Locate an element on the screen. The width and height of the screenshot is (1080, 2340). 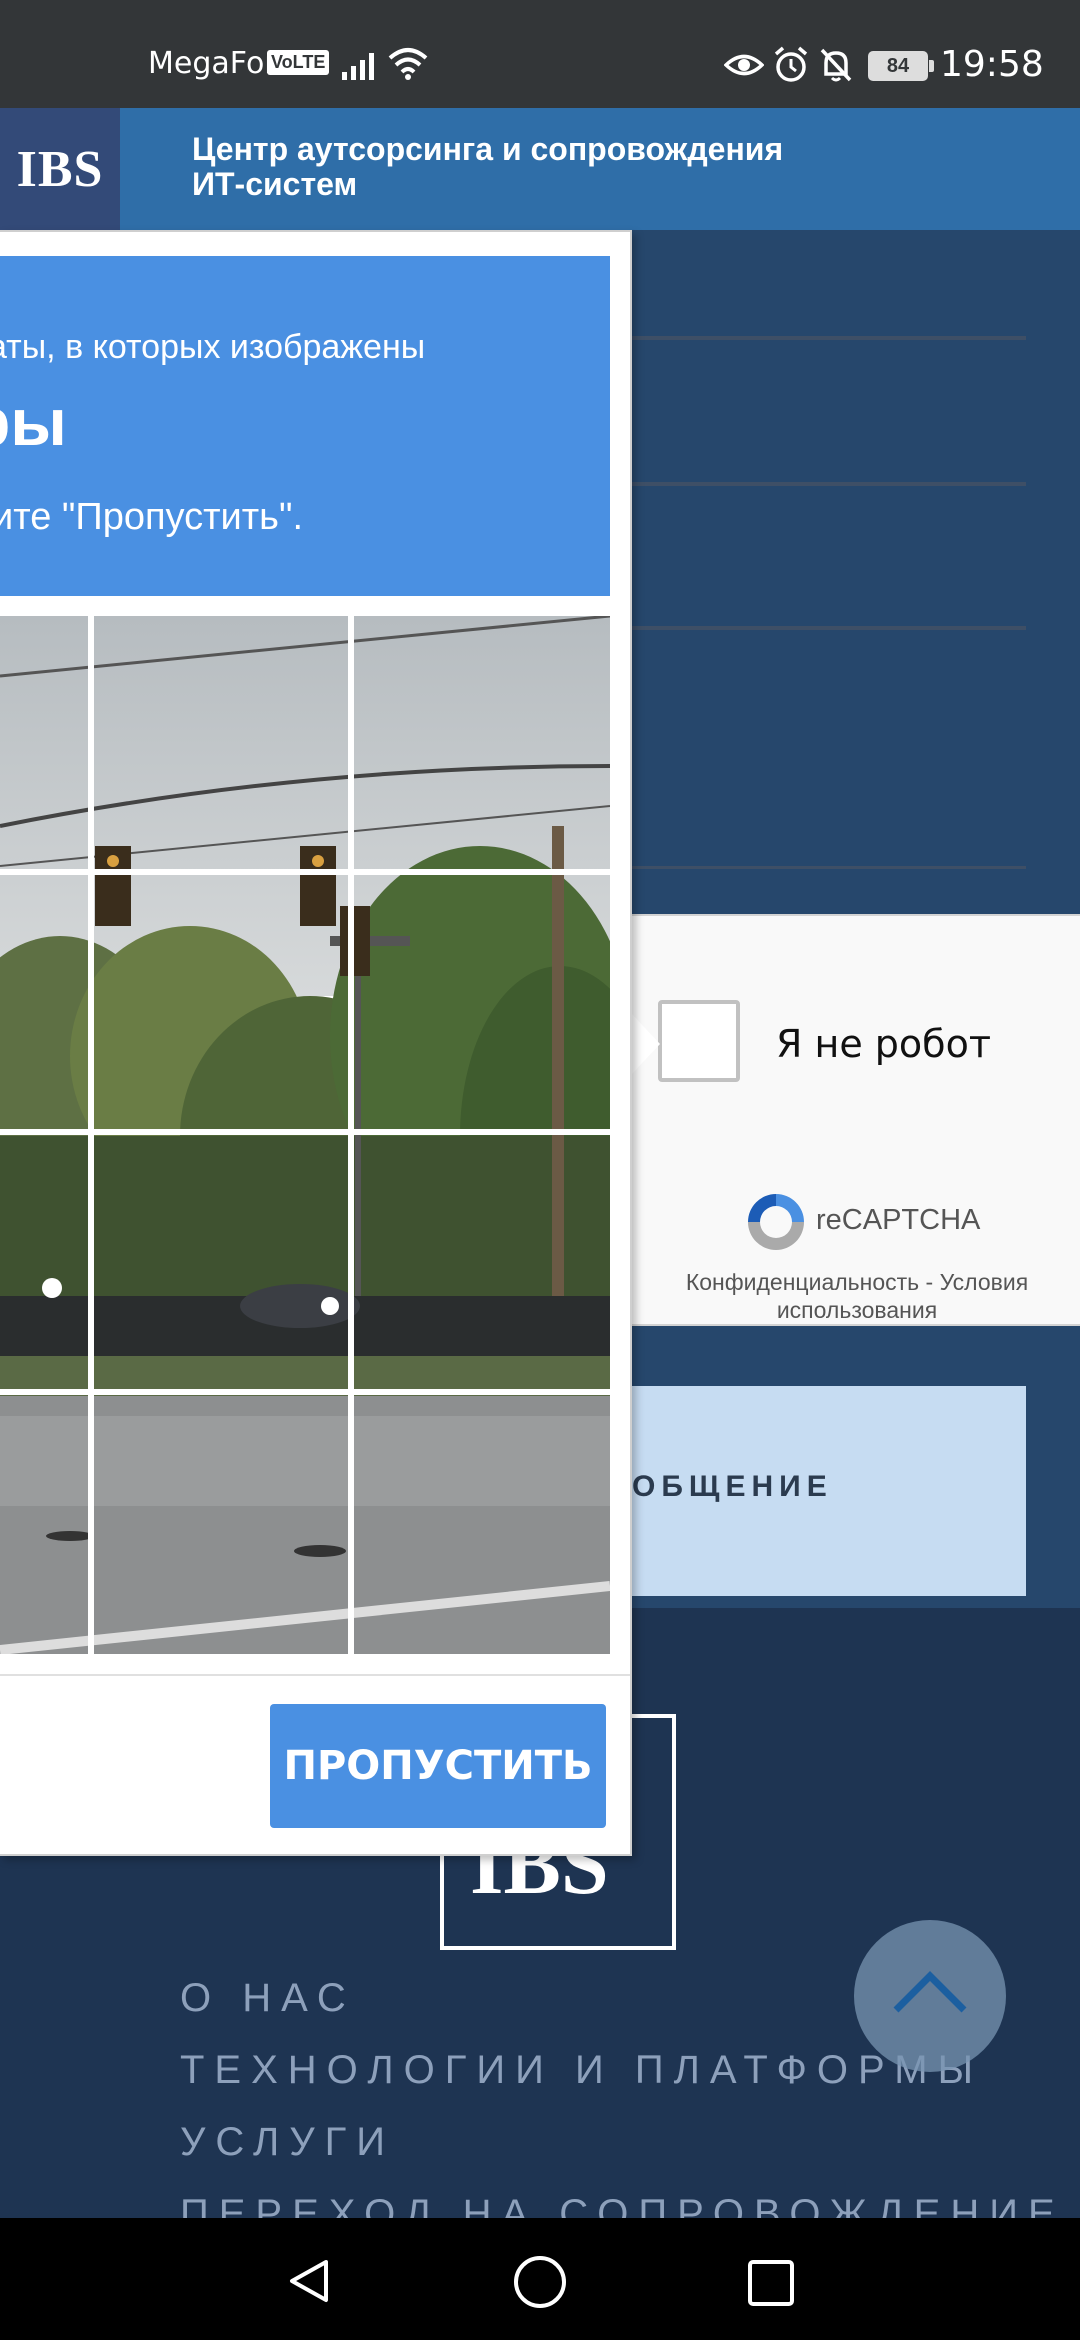
logo-text: IBS is located at coordinates (60, 169).